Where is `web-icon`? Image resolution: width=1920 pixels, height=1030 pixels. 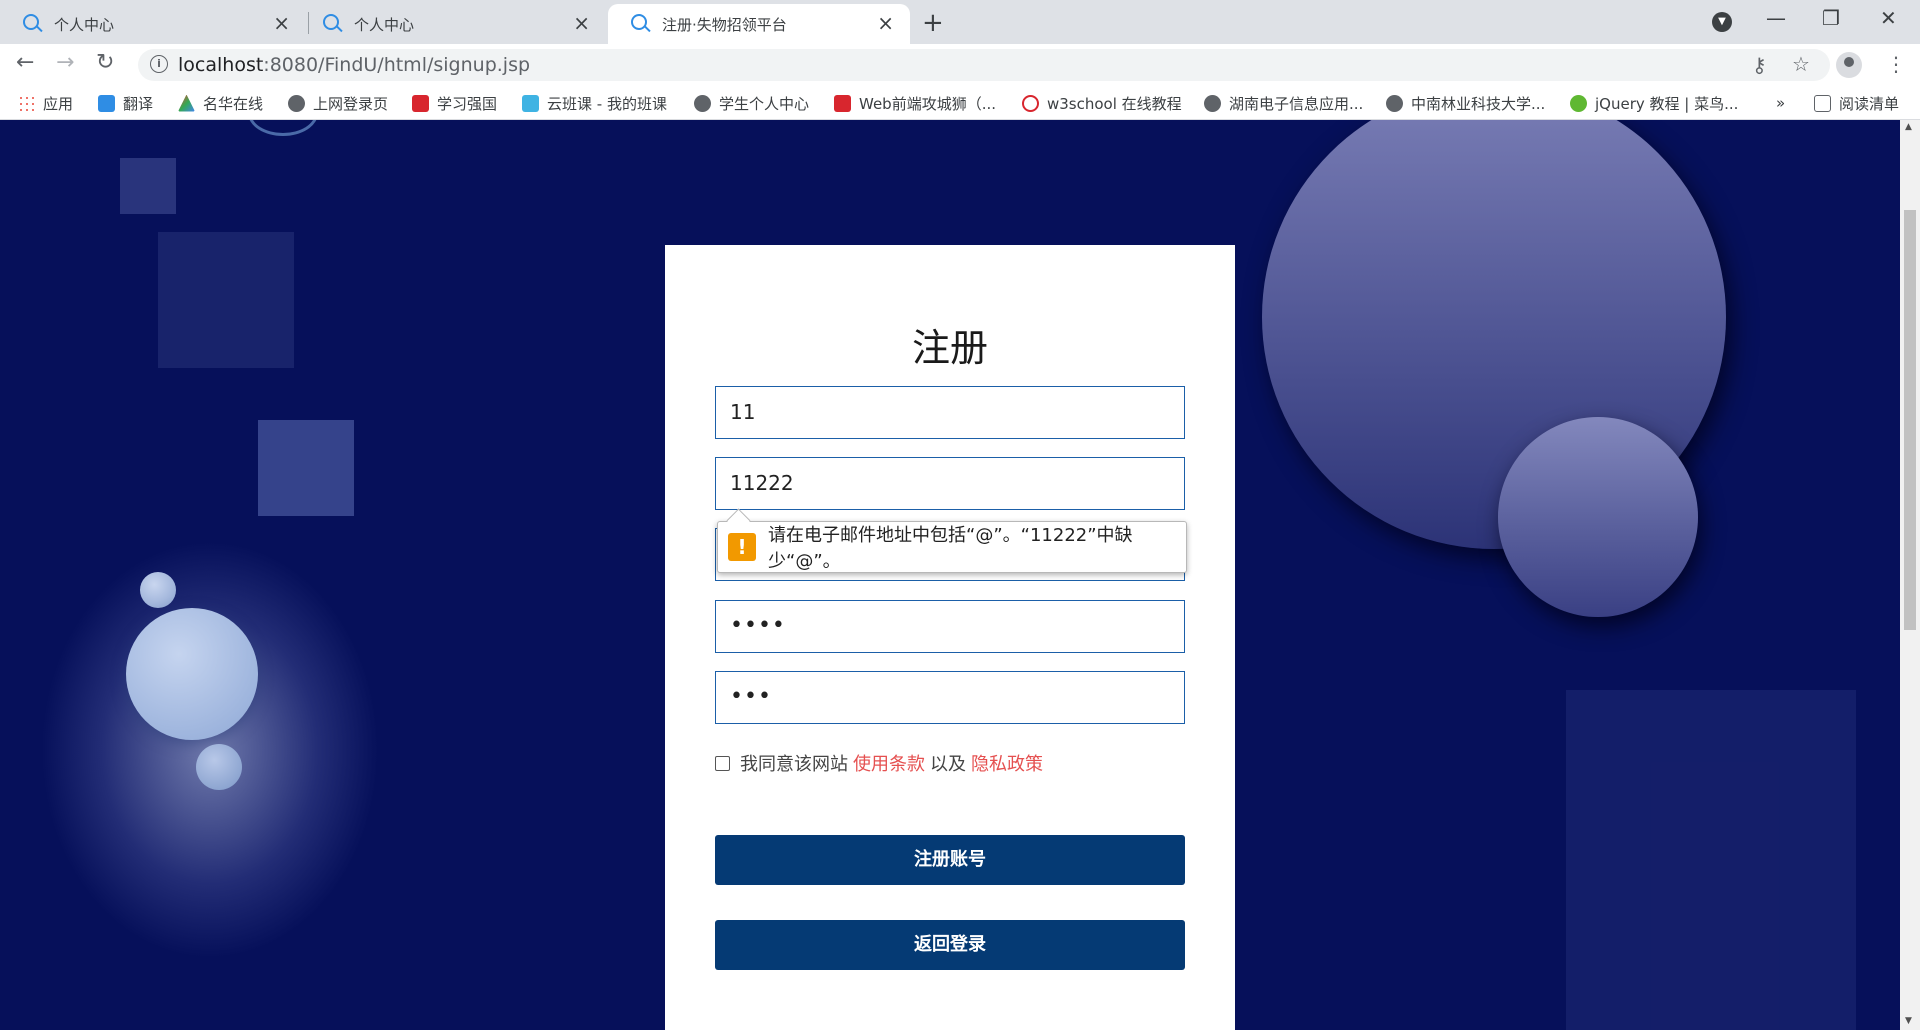
web-icon is located at coordinates (842, 103).